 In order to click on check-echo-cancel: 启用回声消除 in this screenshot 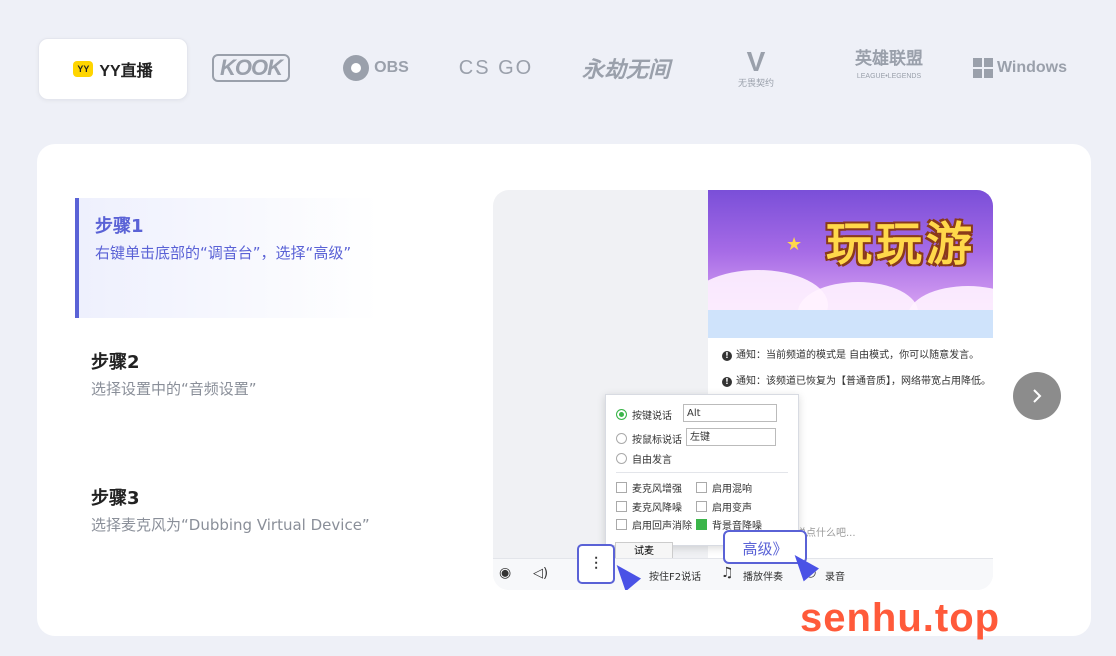, I will do `click(654, 524)`.